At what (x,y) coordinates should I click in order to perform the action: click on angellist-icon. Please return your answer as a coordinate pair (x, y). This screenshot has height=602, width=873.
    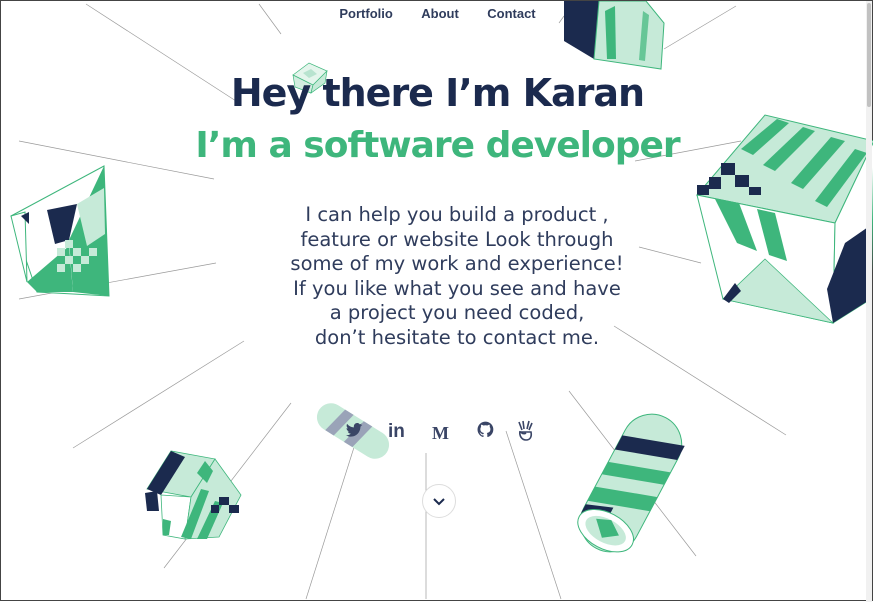
    Looking at the image, I should click on (527, 431).